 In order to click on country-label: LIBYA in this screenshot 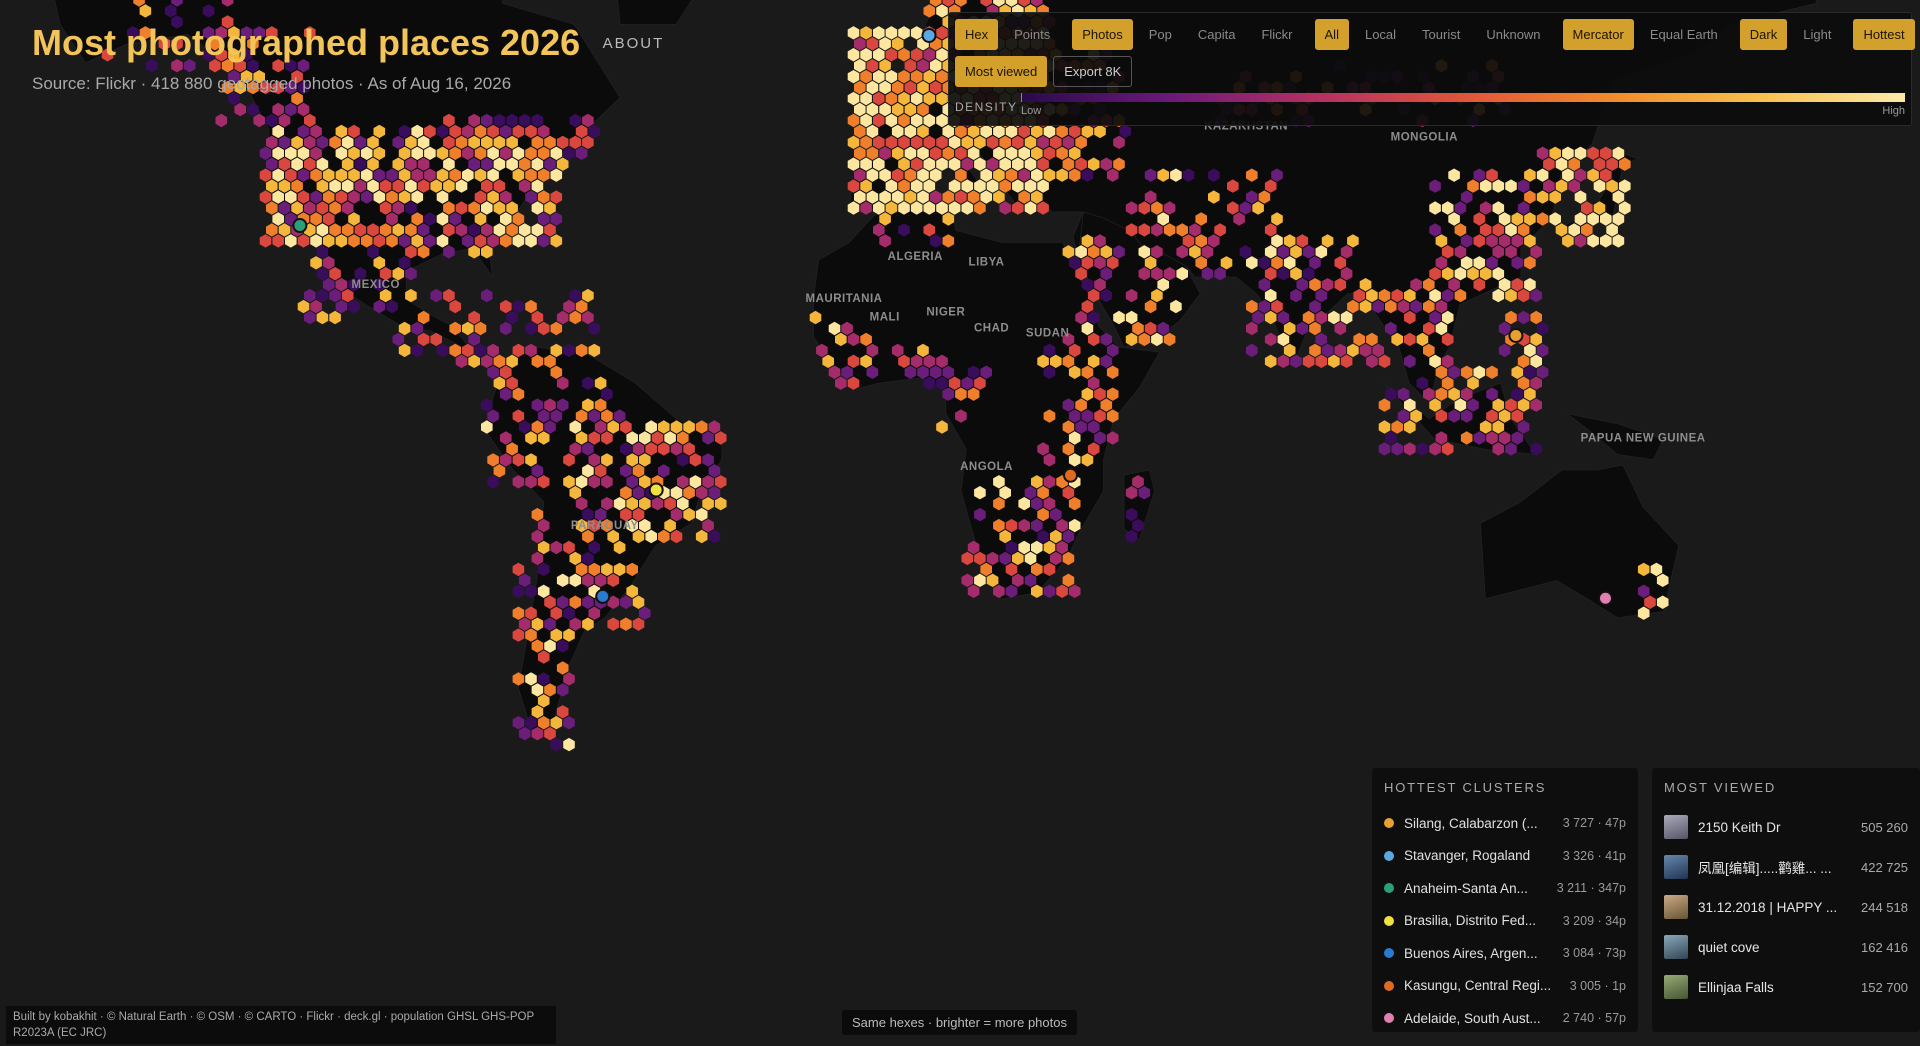, I will do `click(987, 263)`.